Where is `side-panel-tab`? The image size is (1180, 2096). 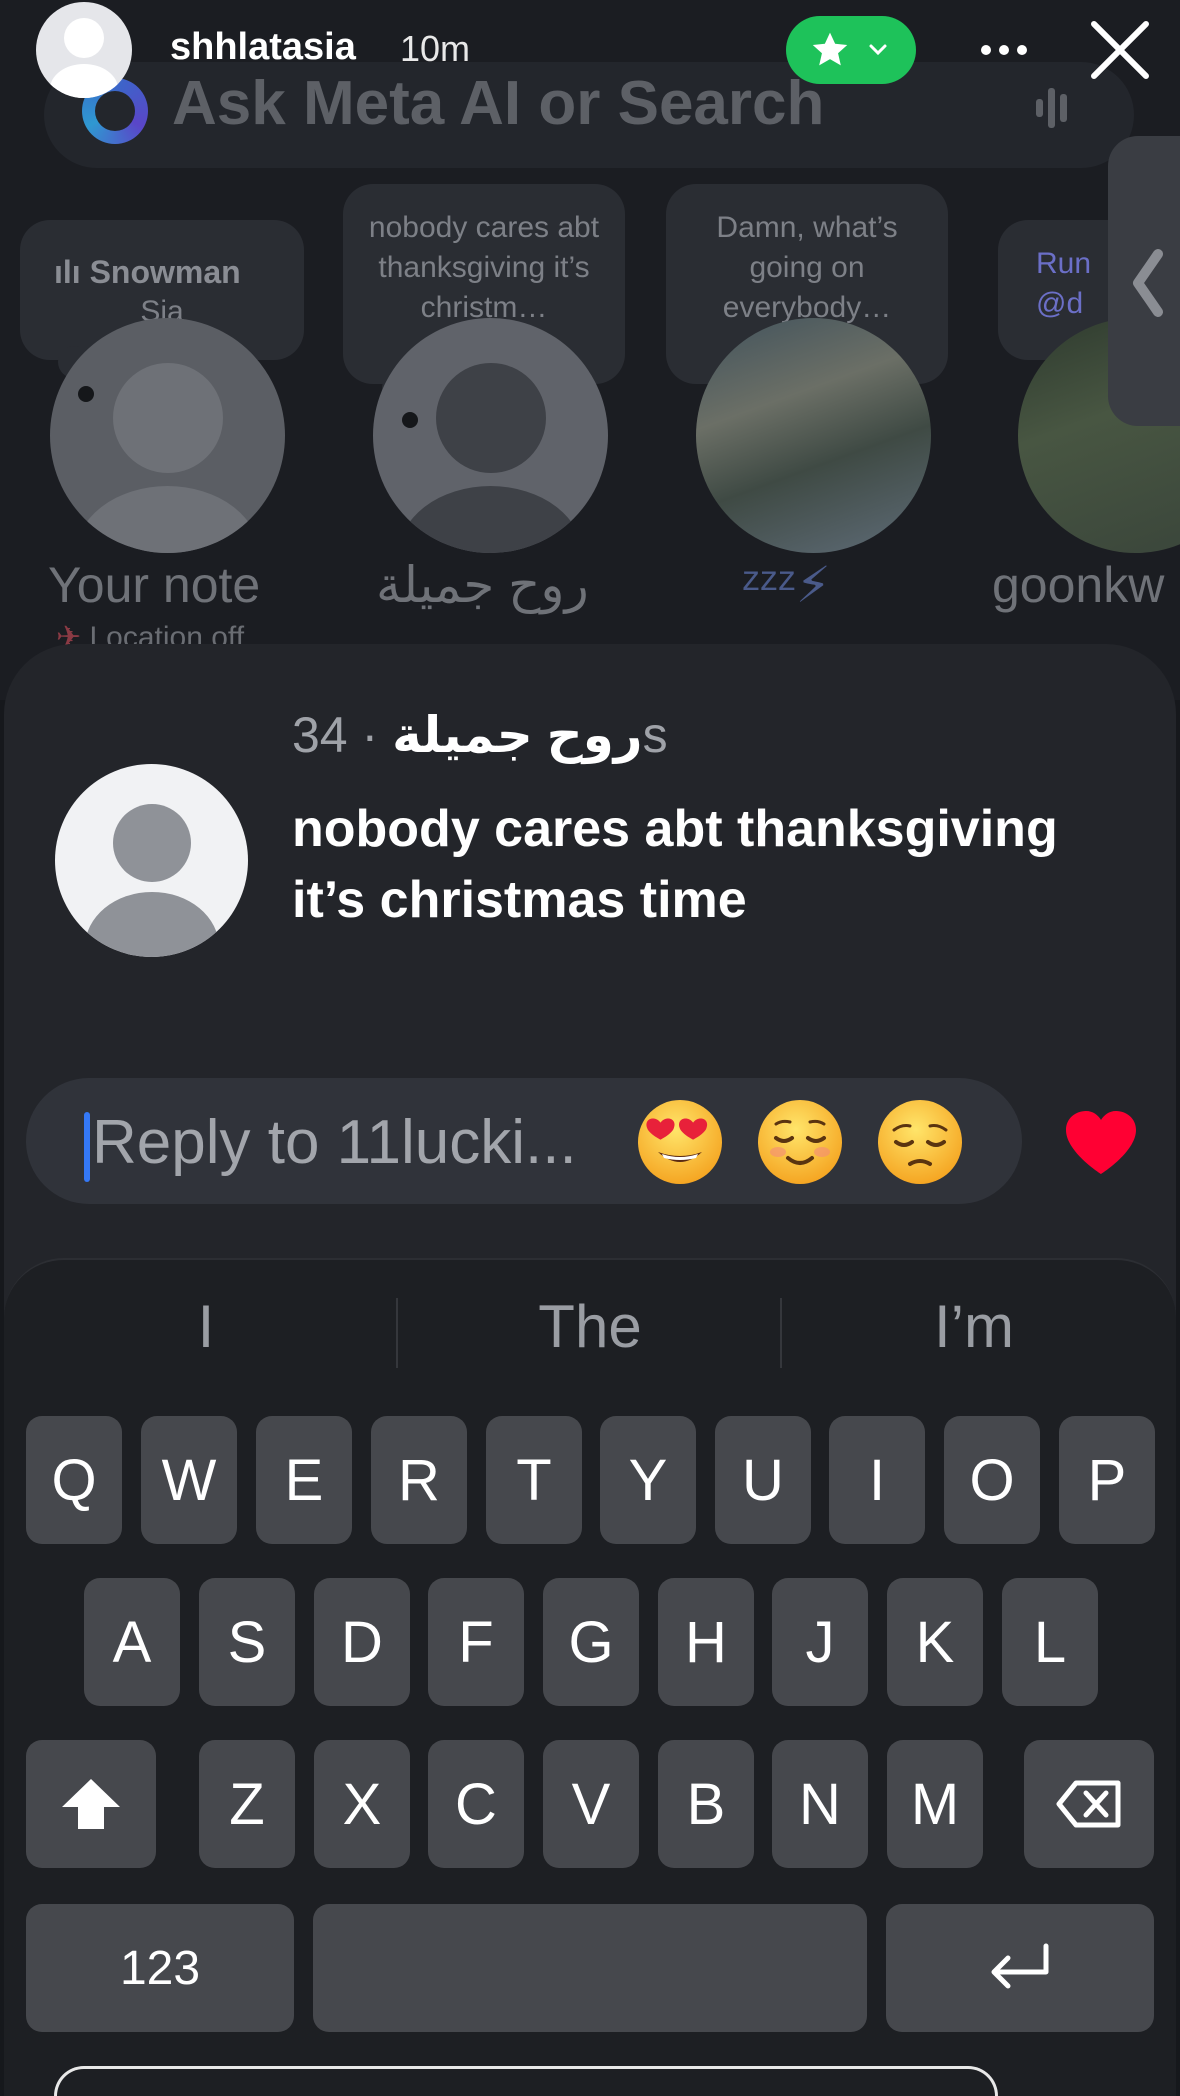
side-panel-tab is located at coordinates (1144, 281).